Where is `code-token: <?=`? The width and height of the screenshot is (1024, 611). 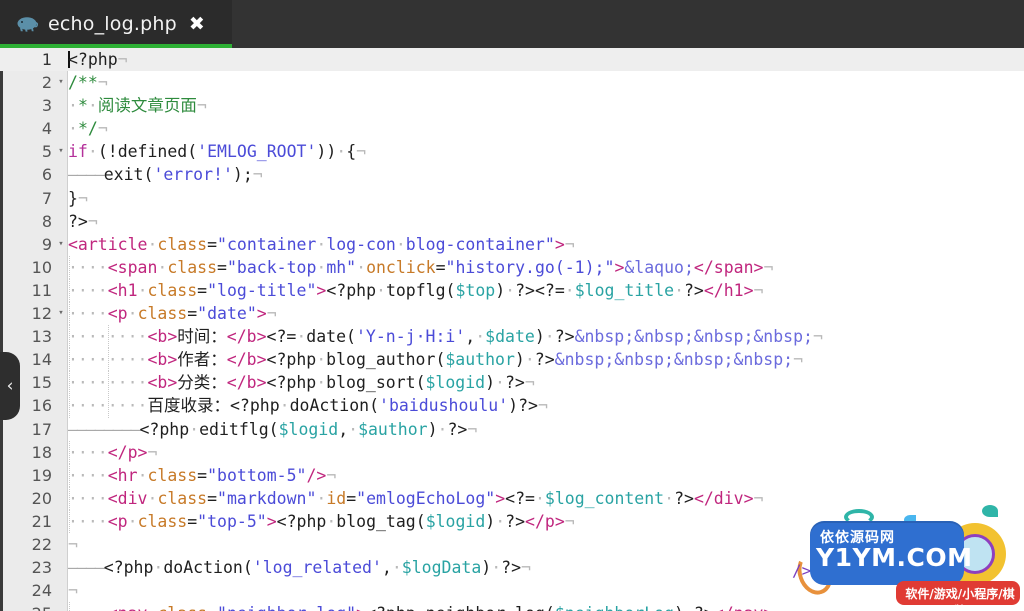 code-token: <?= is located at coordinates (281, 337).